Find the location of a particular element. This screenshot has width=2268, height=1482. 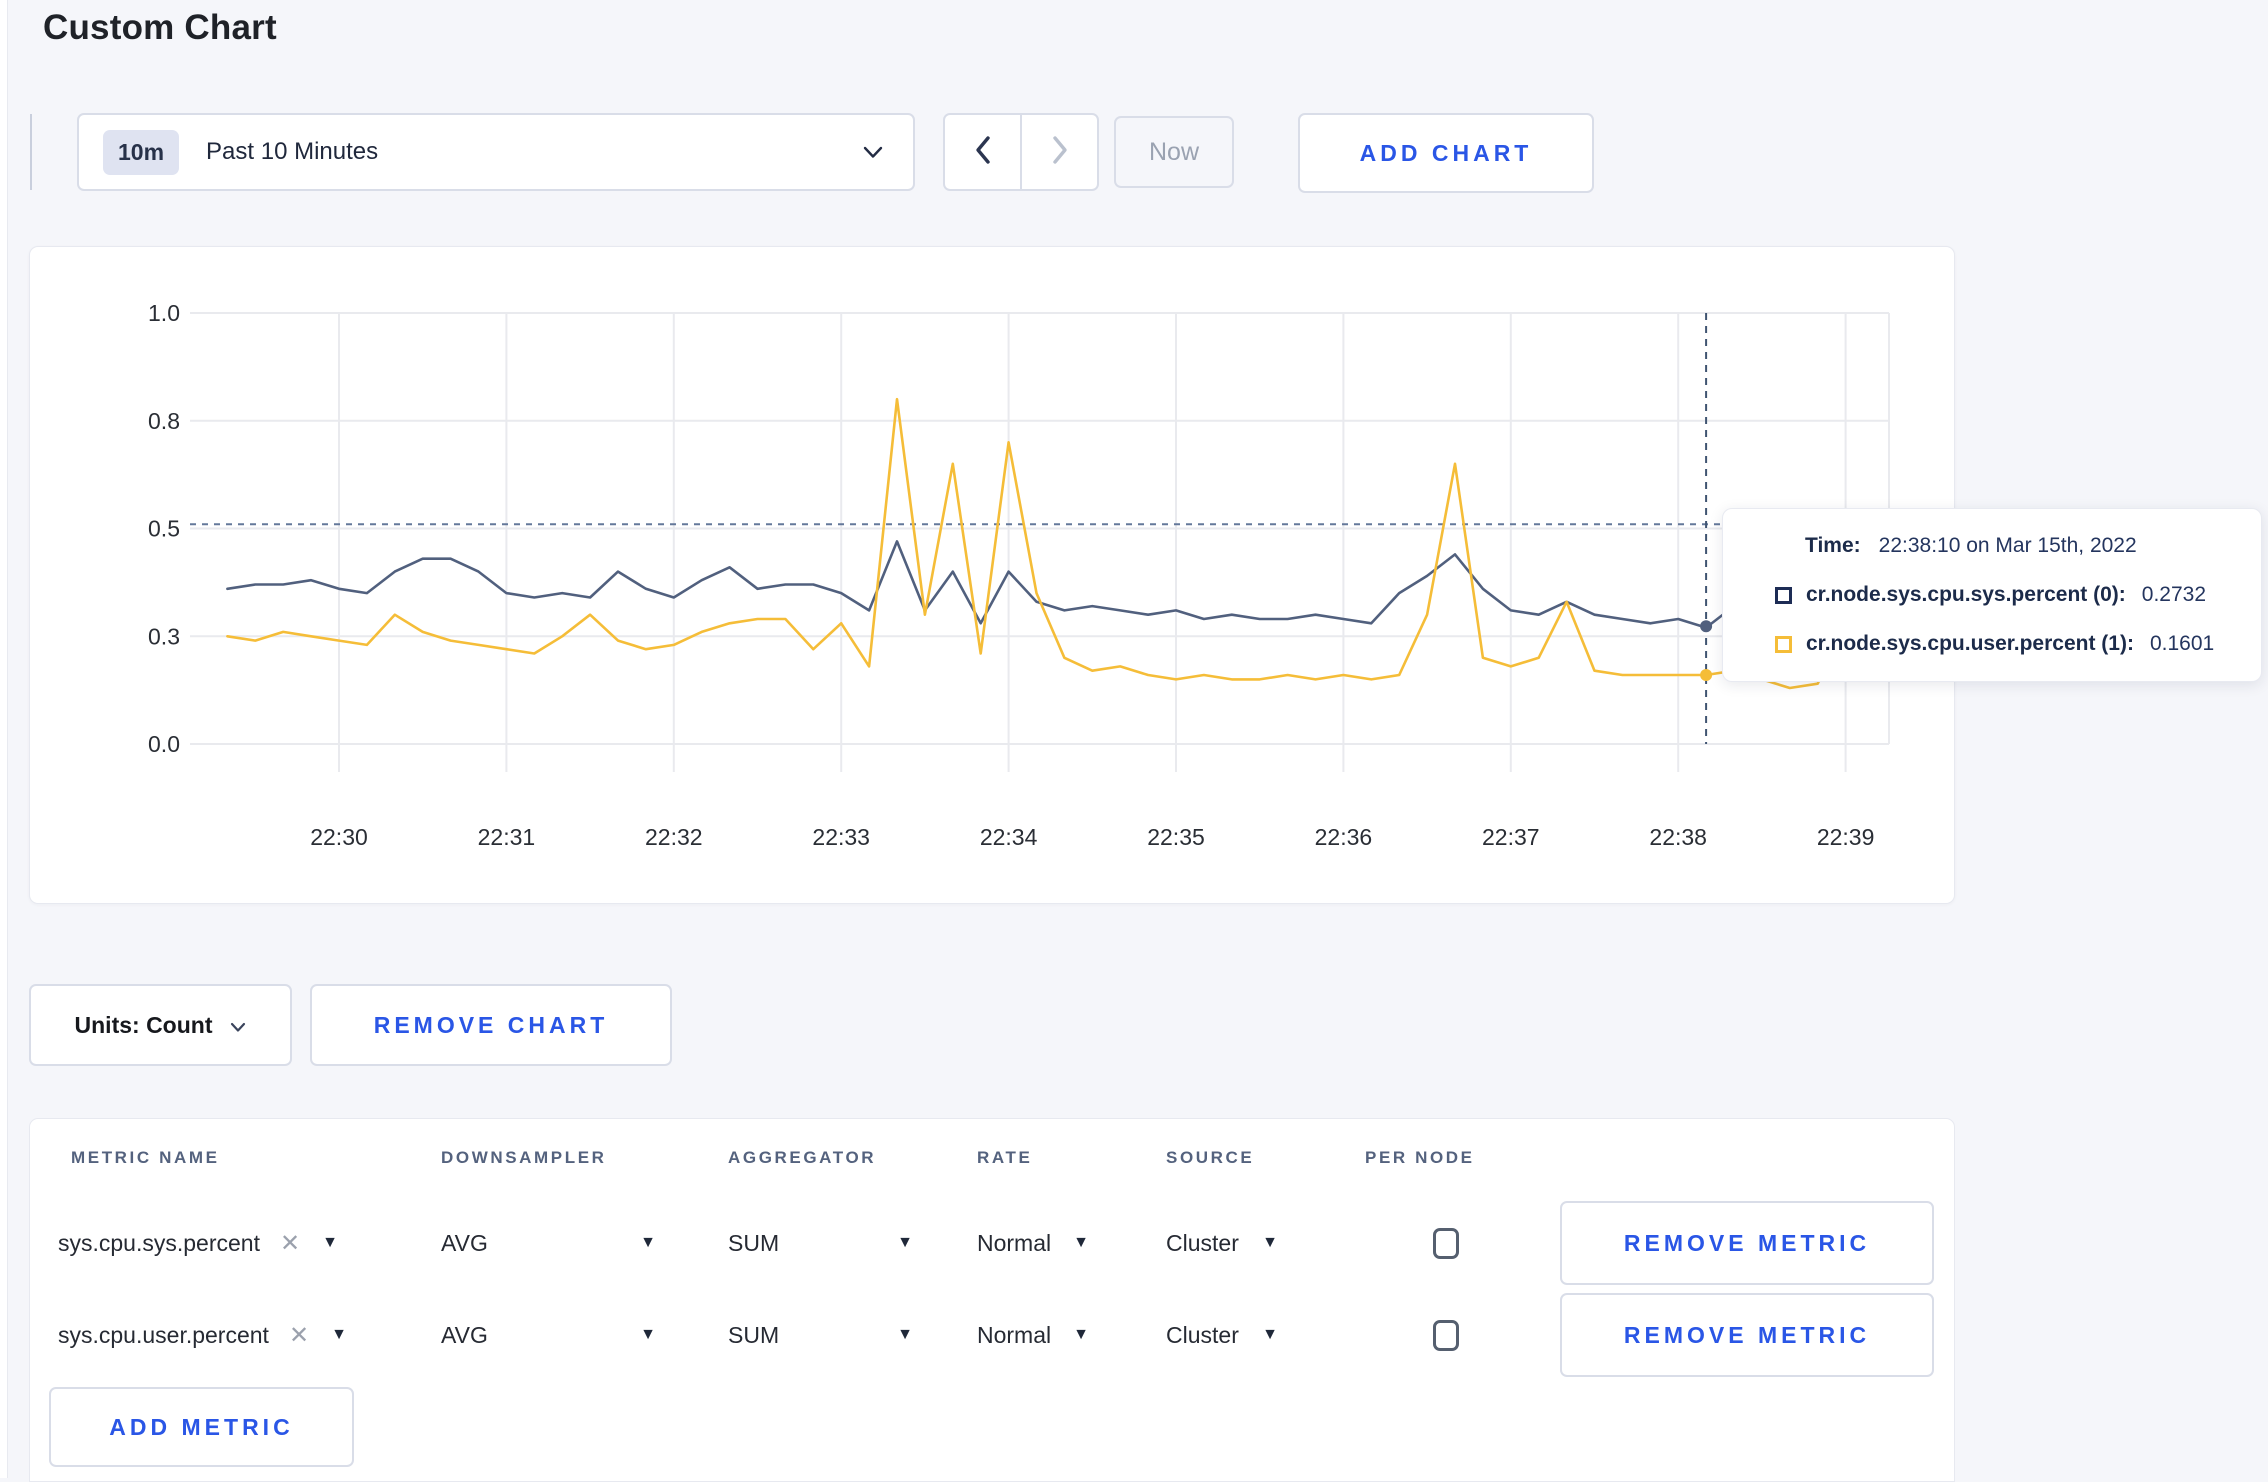

units-label: Units: Count is located at coordinates (143, 1024).